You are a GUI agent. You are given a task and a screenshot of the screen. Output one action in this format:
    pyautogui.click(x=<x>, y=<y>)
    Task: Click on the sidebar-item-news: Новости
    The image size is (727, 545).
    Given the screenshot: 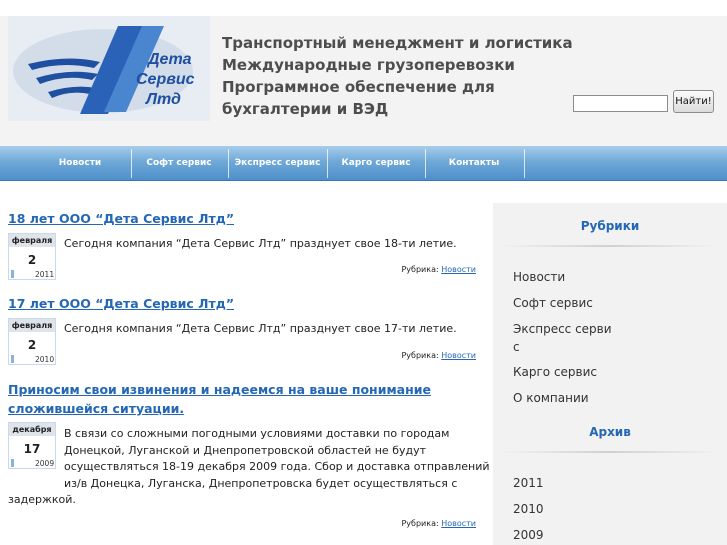 What is the action you would take?
    pyautogui.click(x=539, y=277)
    